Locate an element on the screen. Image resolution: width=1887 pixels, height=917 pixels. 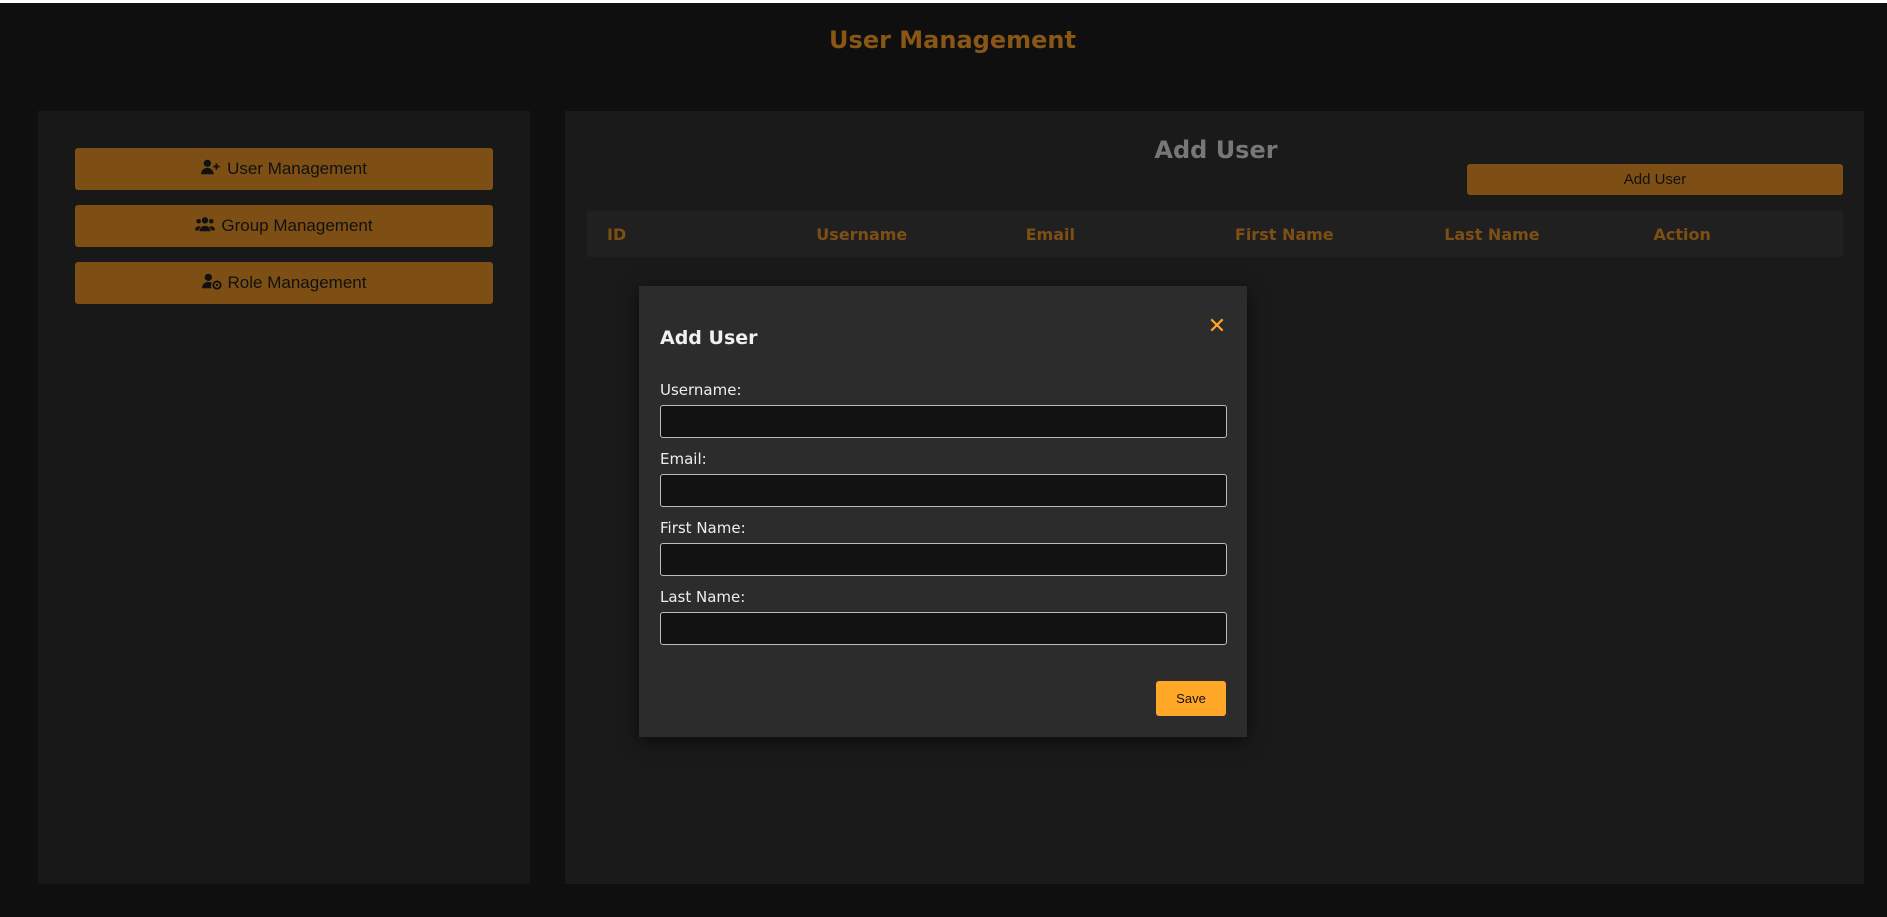
first-name-field is located at coordinates (943, 559).